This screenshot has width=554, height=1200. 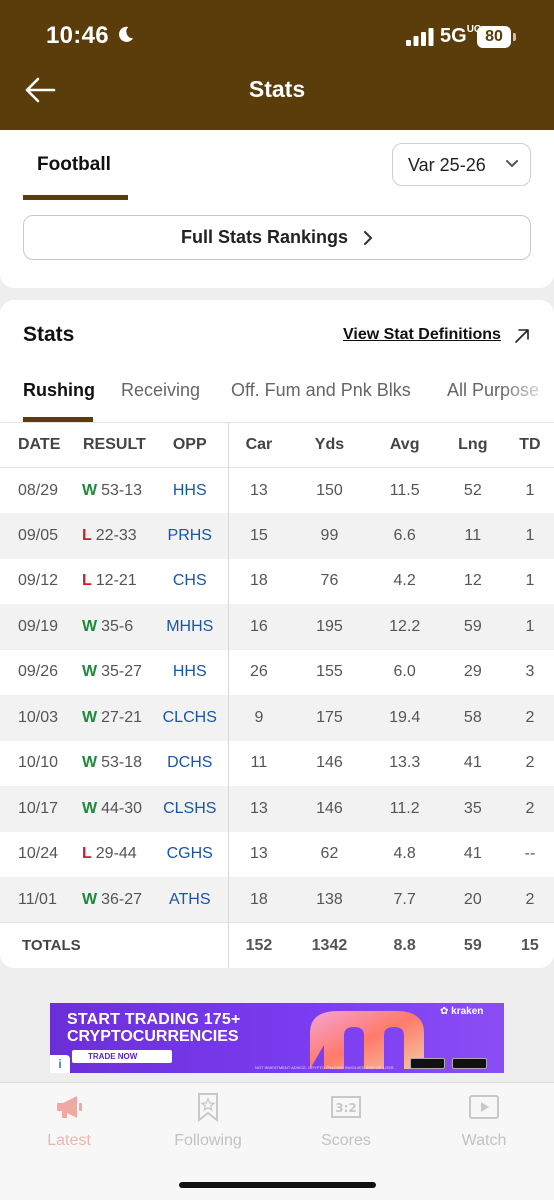 I want to click on opponent-link: CGHS, so click(x=190, y=853).